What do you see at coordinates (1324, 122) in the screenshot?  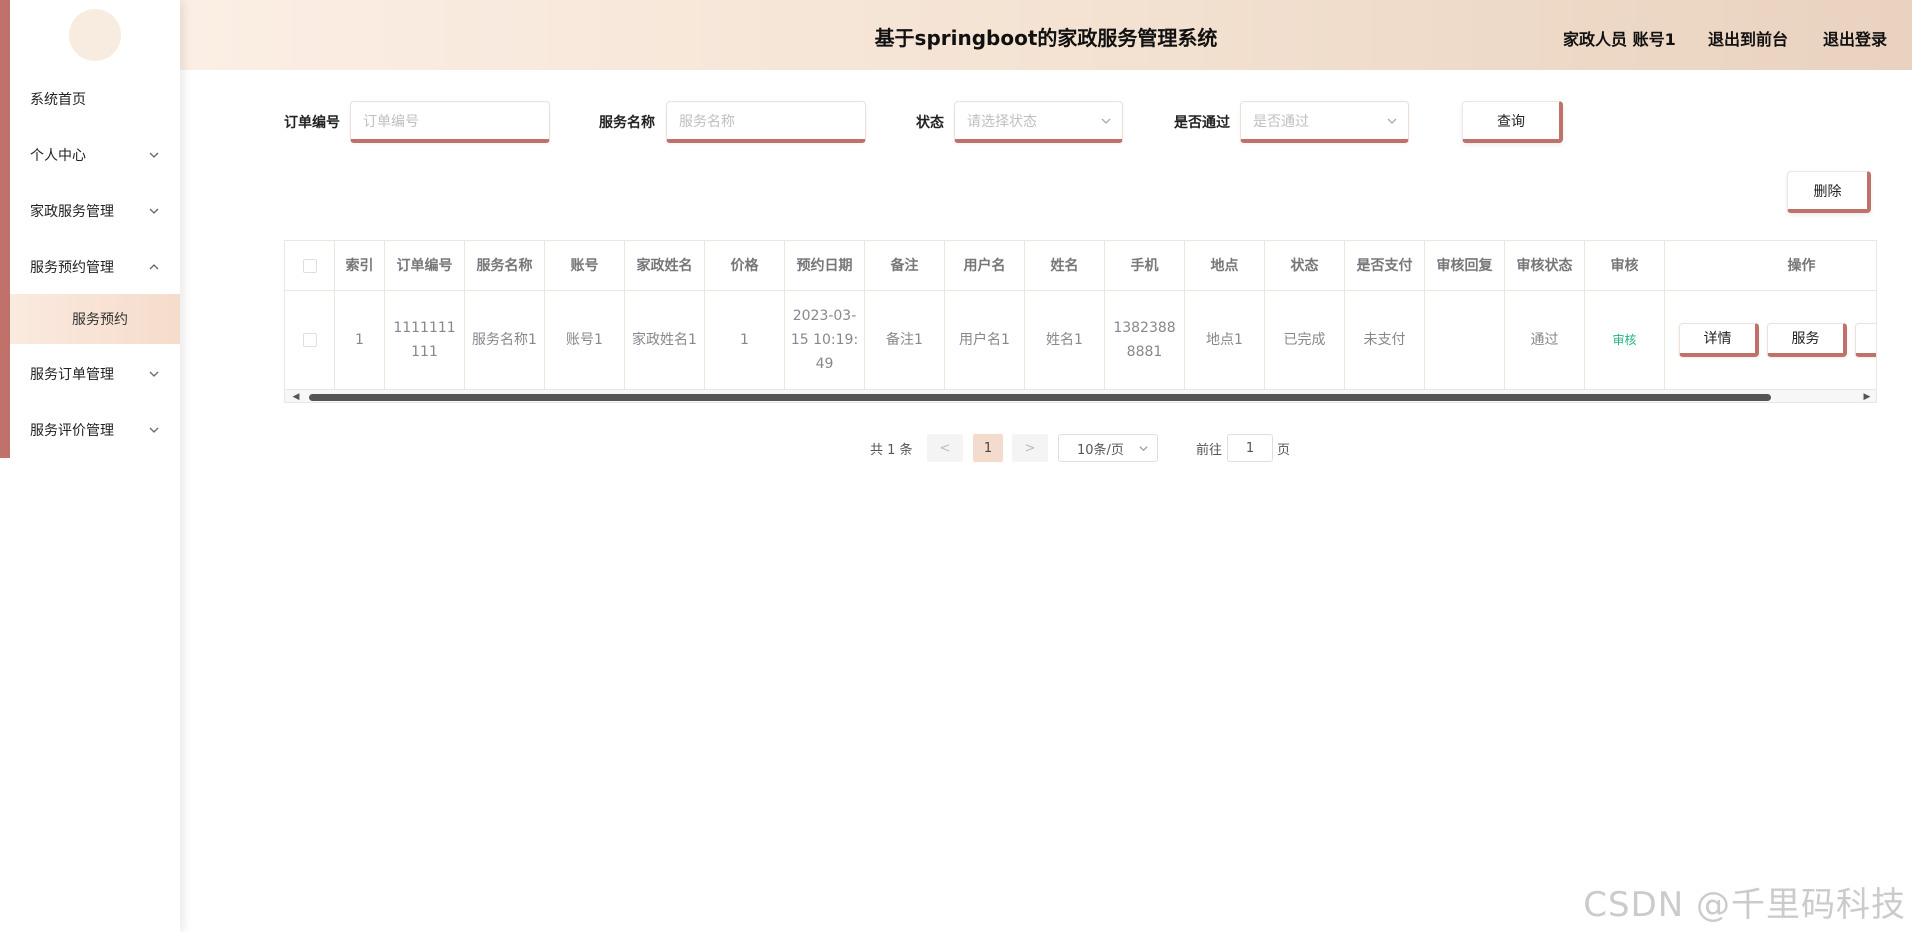 I see `pass-select: 是否通过` at bounding box center [1324, 122].